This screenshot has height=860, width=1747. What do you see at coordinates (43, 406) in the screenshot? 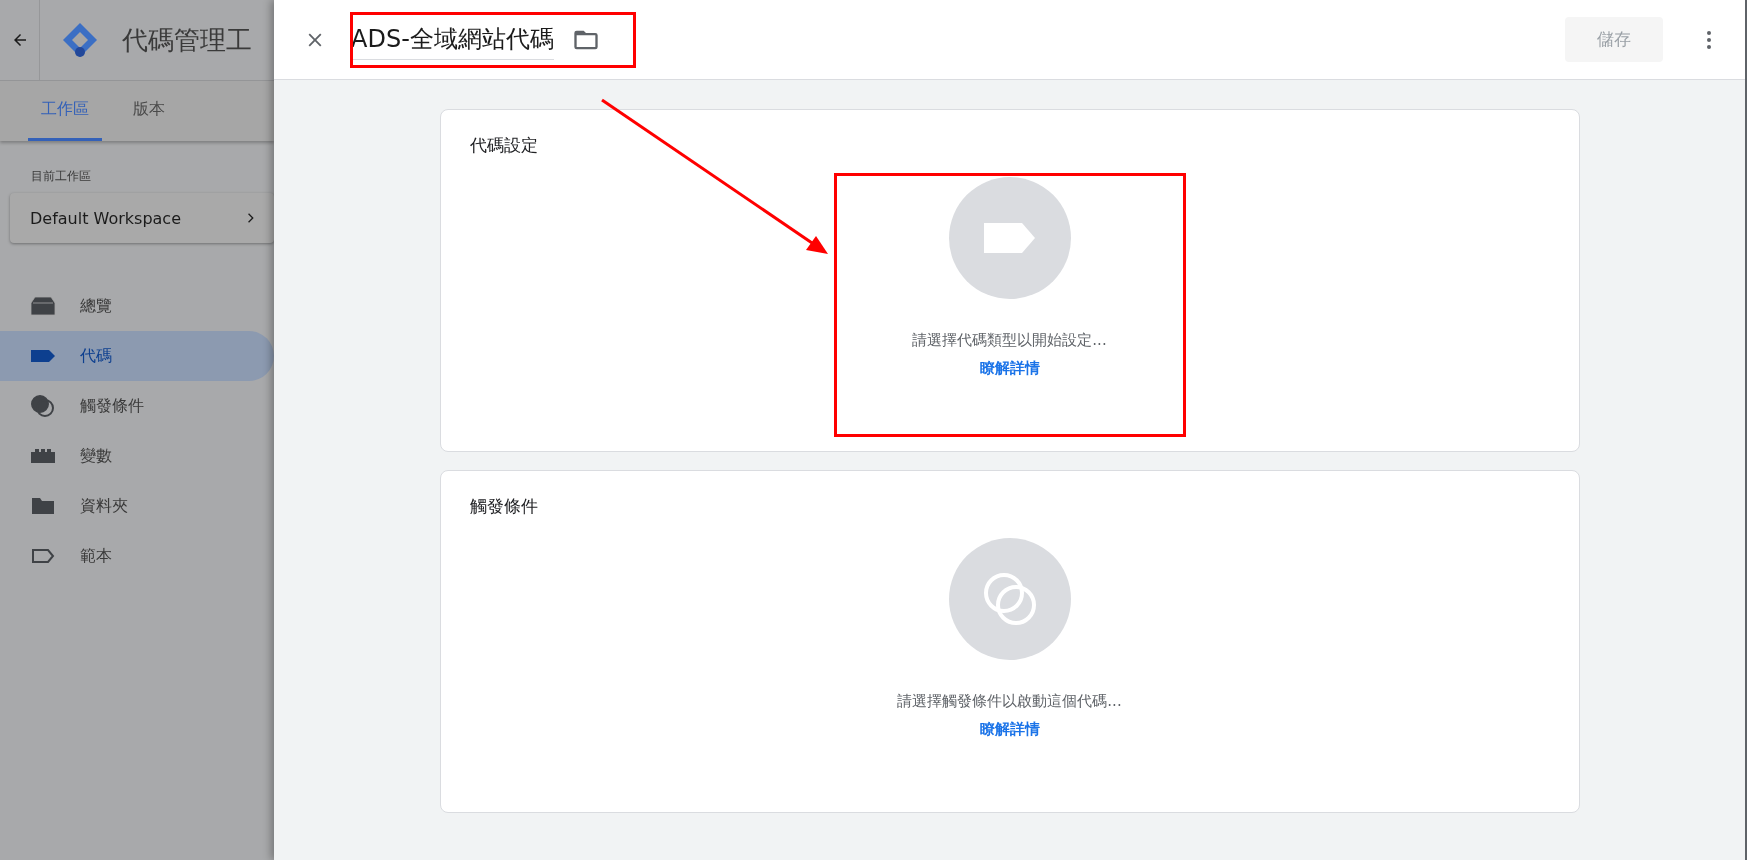
I see `overlapping-circles-icon` at bounding box center [43, 406].